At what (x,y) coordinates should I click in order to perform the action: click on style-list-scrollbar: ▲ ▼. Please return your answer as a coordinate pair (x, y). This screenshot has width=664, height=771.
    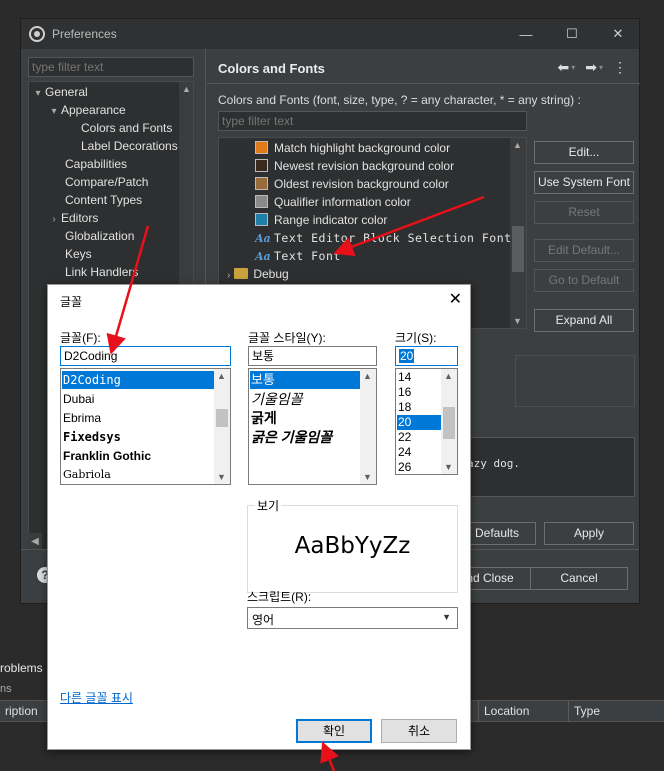
    Looking at the image, I should click on (368, 426).